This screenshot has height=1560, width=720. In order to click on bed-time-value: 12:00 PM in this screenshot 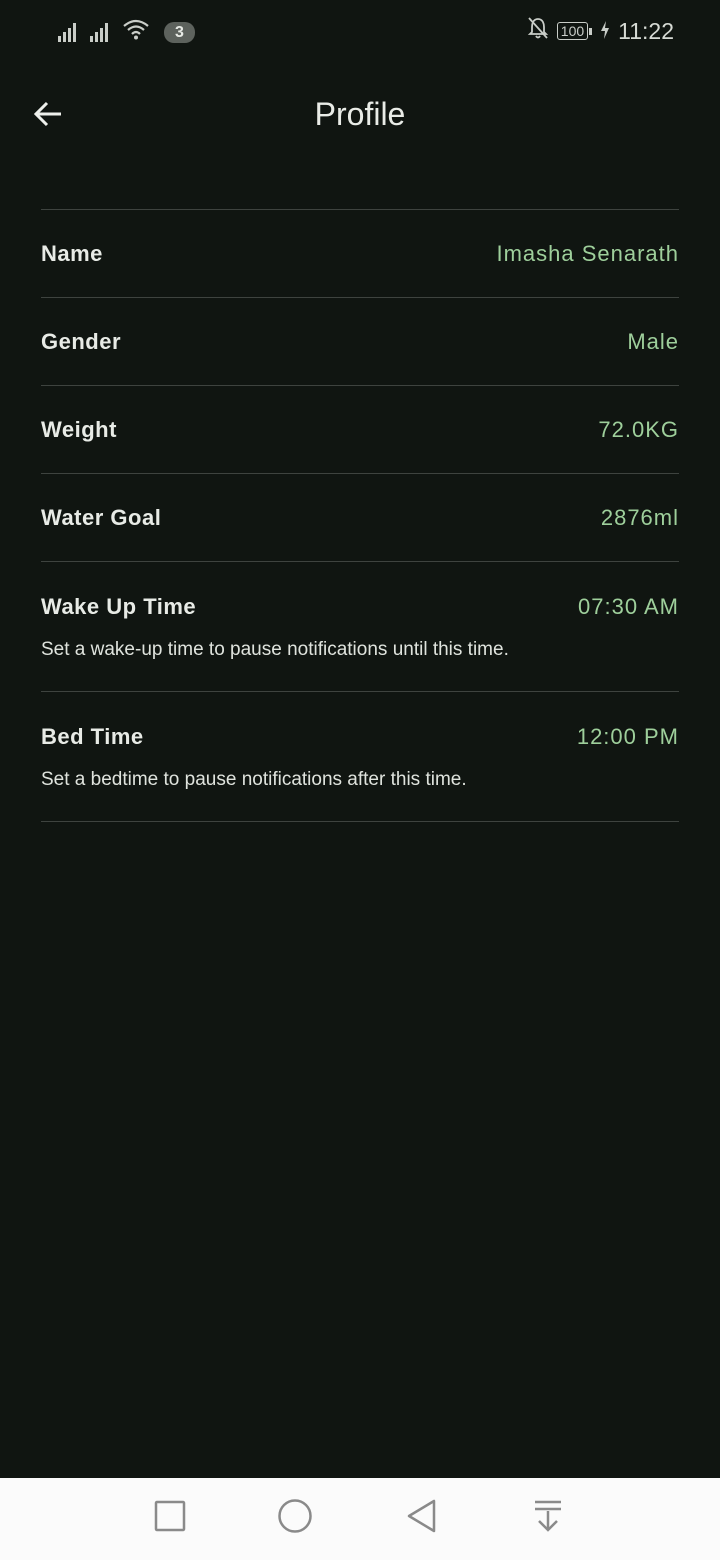, I will do `click(627, 736)`.